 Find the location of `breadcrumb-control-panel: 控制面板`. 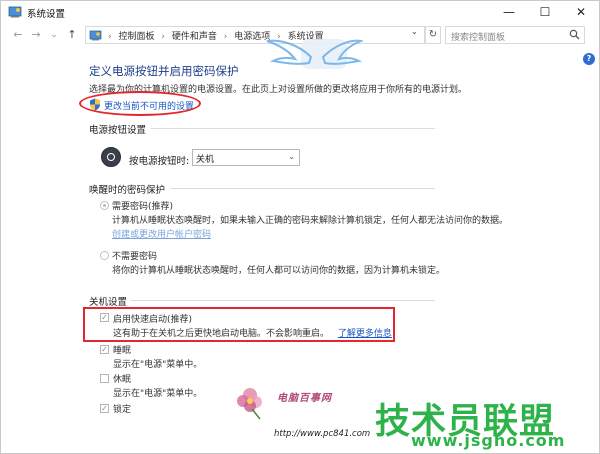

breadcrumb-control-panel: 控制面板 is located at coordinates (136, 37).